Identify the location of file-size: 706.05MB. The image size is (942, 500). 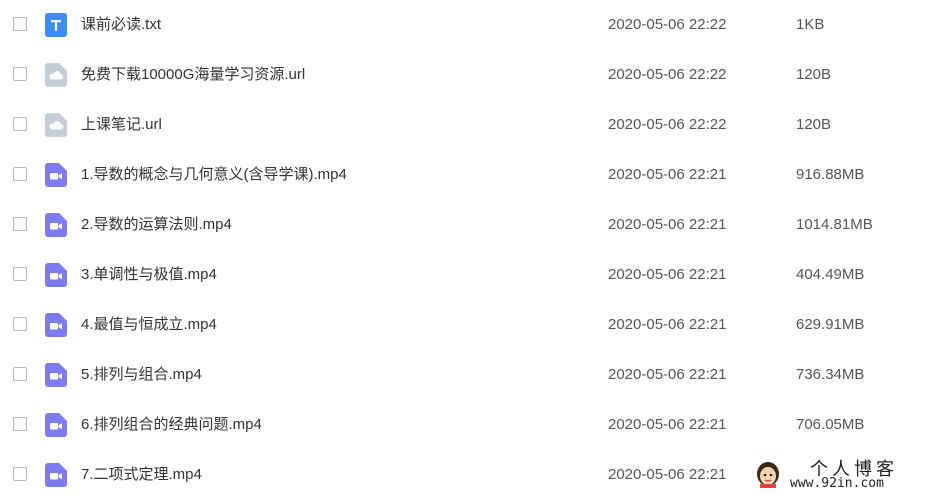
(830, 424).